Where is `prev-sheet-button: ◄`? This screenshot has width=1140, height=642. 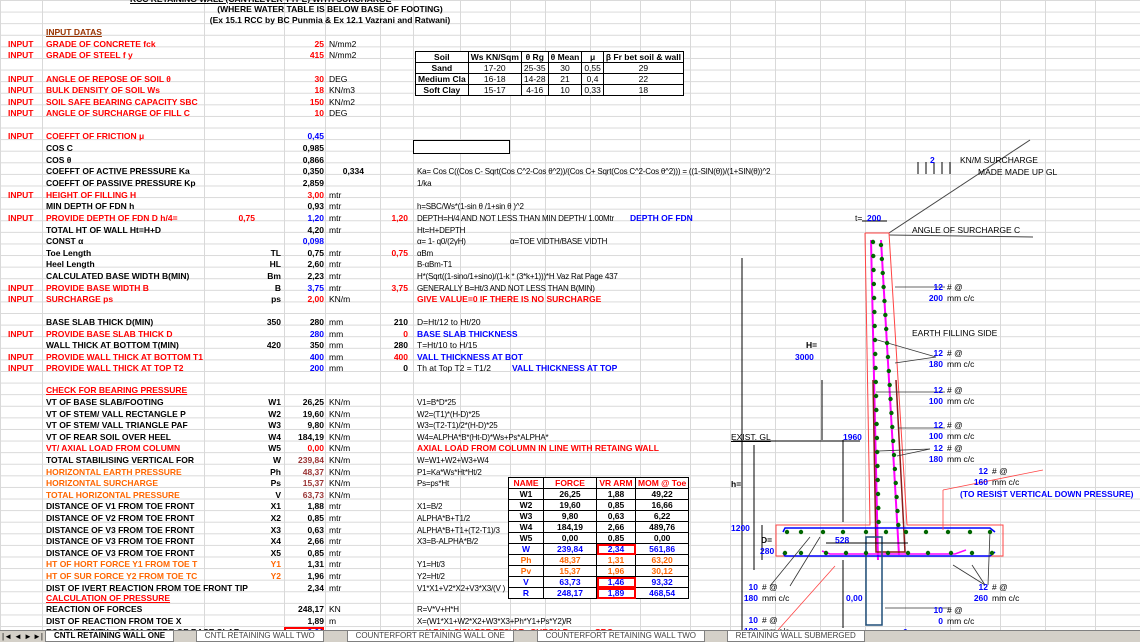 prev-sheet-button: ◄ is located at coordinates (18, 636).